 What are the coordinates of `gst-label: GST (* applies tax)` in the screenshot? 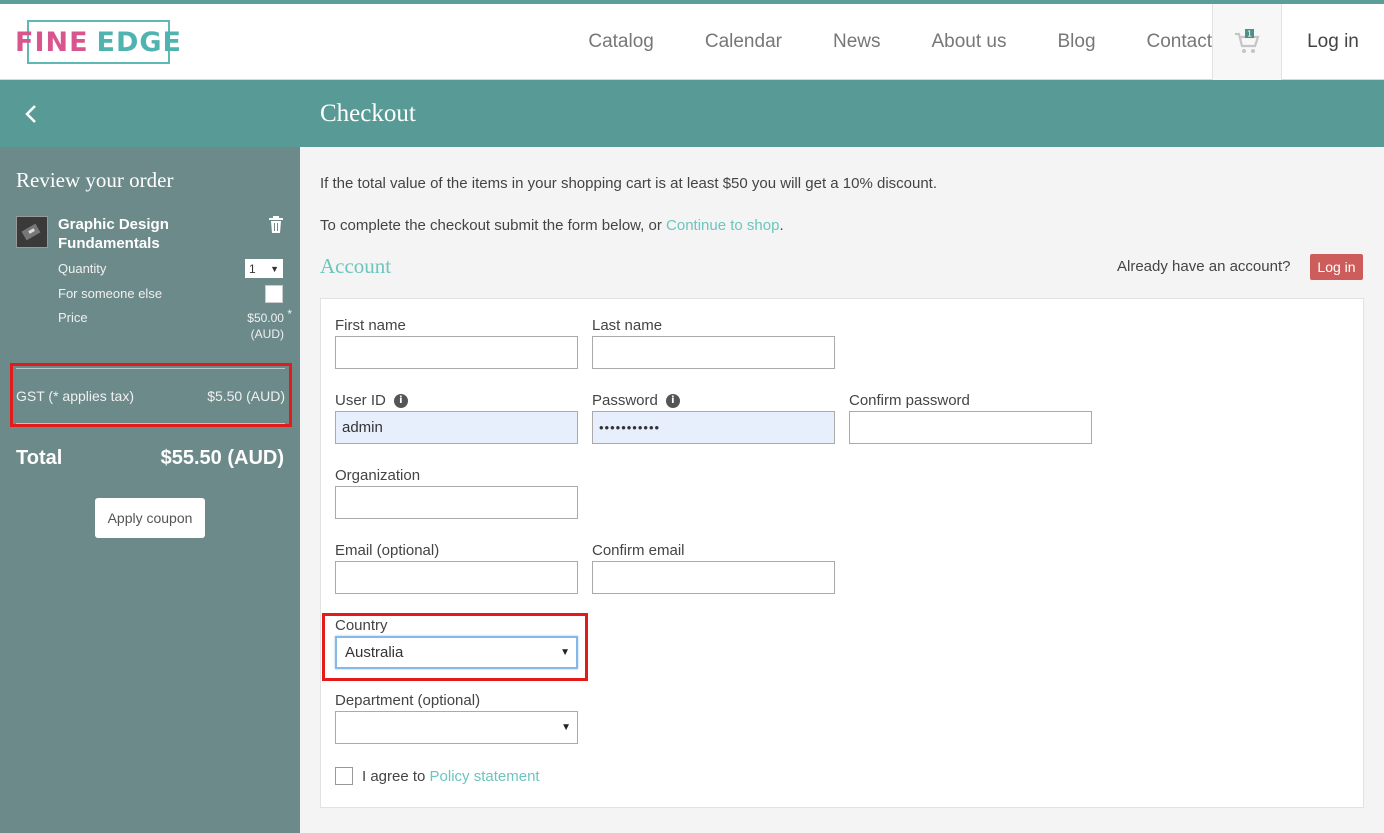 It's located at (75, 396).